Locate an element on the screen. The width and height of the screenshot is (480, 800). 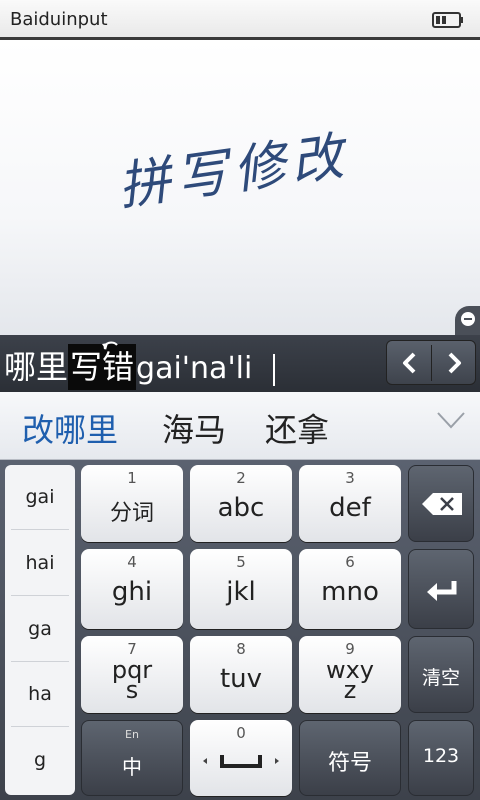
minimize-button is located at coordinates (467, 320).